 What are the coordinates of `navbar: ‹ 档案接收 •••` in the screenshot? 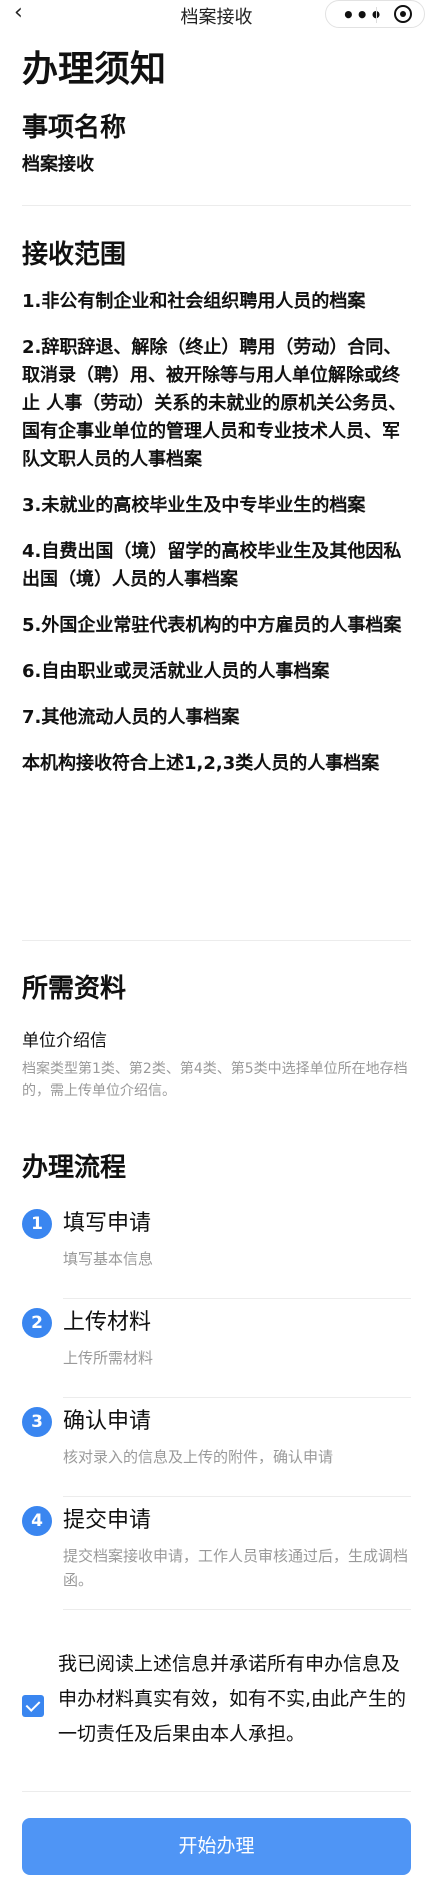 It's located at (216, 15).